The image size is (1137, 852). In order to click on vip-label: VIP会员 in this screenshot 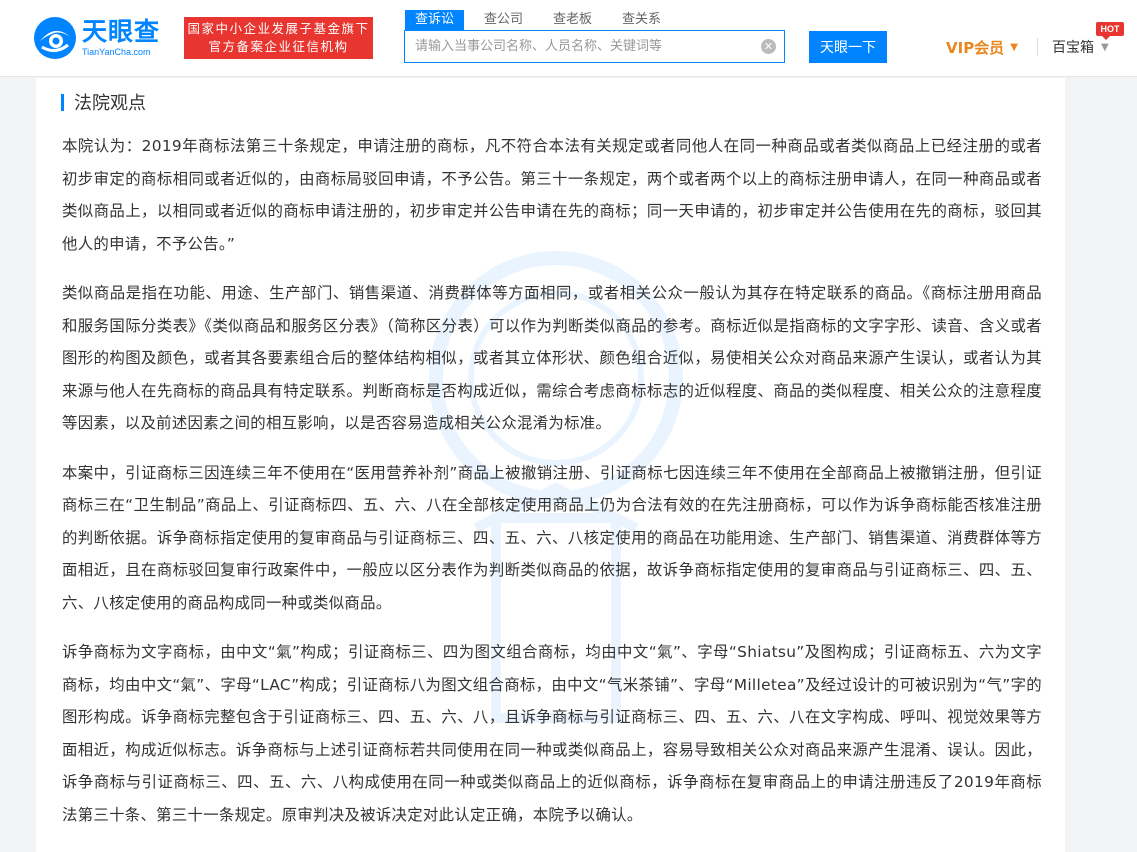, I will do `click(975, 48)`.